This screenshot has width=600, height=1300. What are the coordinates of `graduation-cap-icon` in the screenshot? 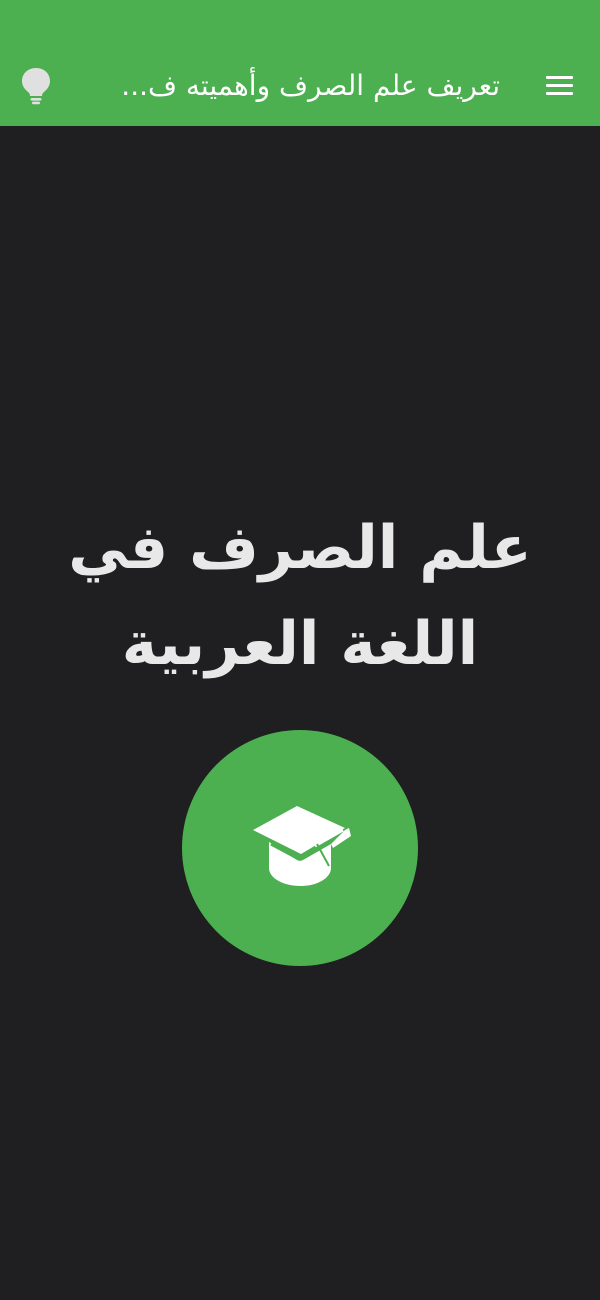 It's located at (302, 846).